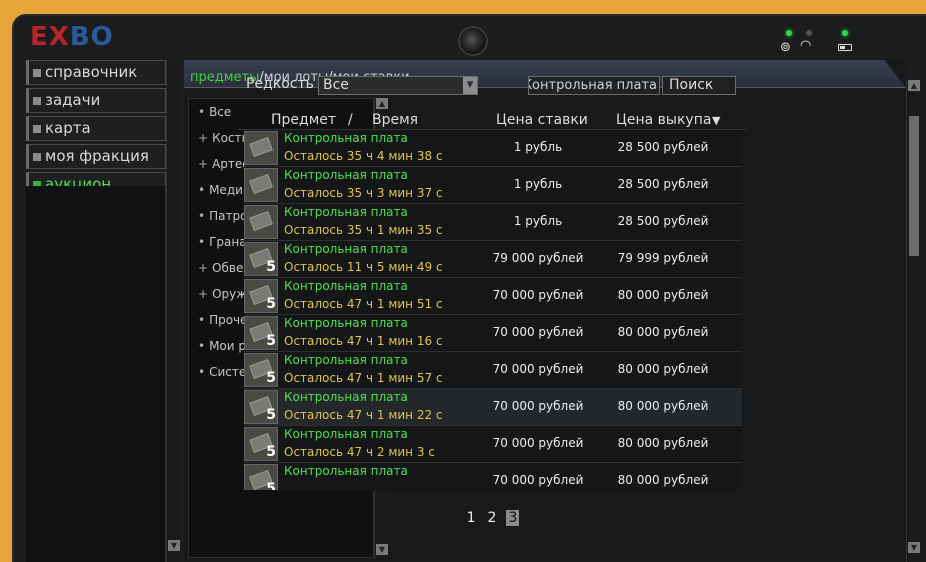 The image size is (926, 562). I want to click on circuit-board-icon, so click(261, 184).